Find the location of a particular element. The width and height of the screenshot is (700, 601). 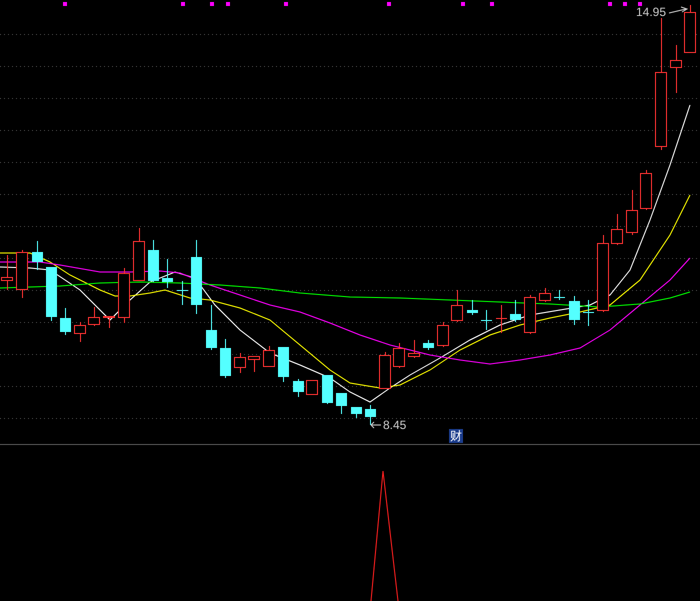

finance-badge: 财 is located at coordinates (456, 436).